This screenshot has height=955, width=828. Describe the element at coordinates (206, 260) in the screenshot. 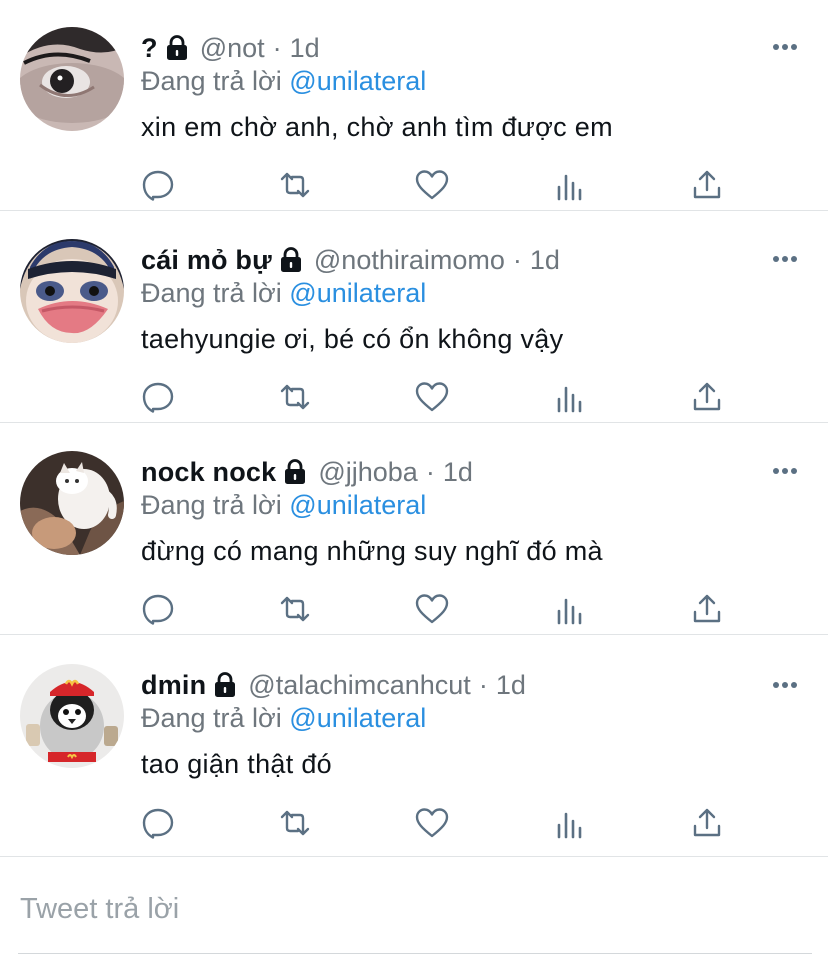

I see `display-name: cái mỏ bự` at that location.